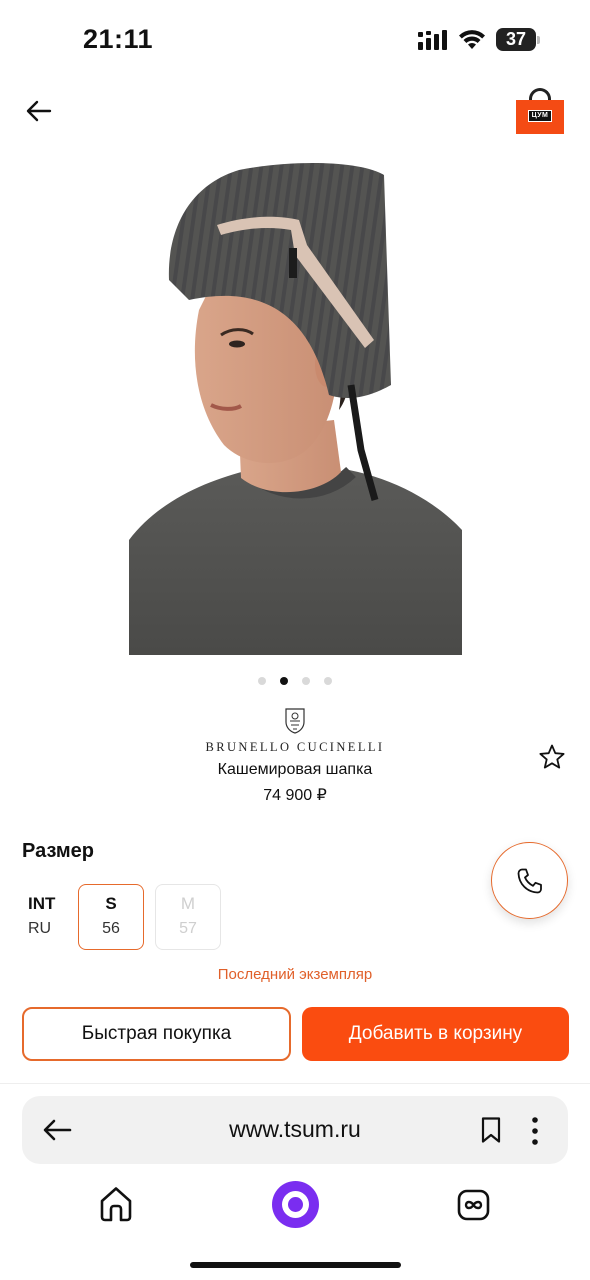  Describe the element at coordinates (284, 681) in the screenshot. I see `gallery-dot-active` at that location.